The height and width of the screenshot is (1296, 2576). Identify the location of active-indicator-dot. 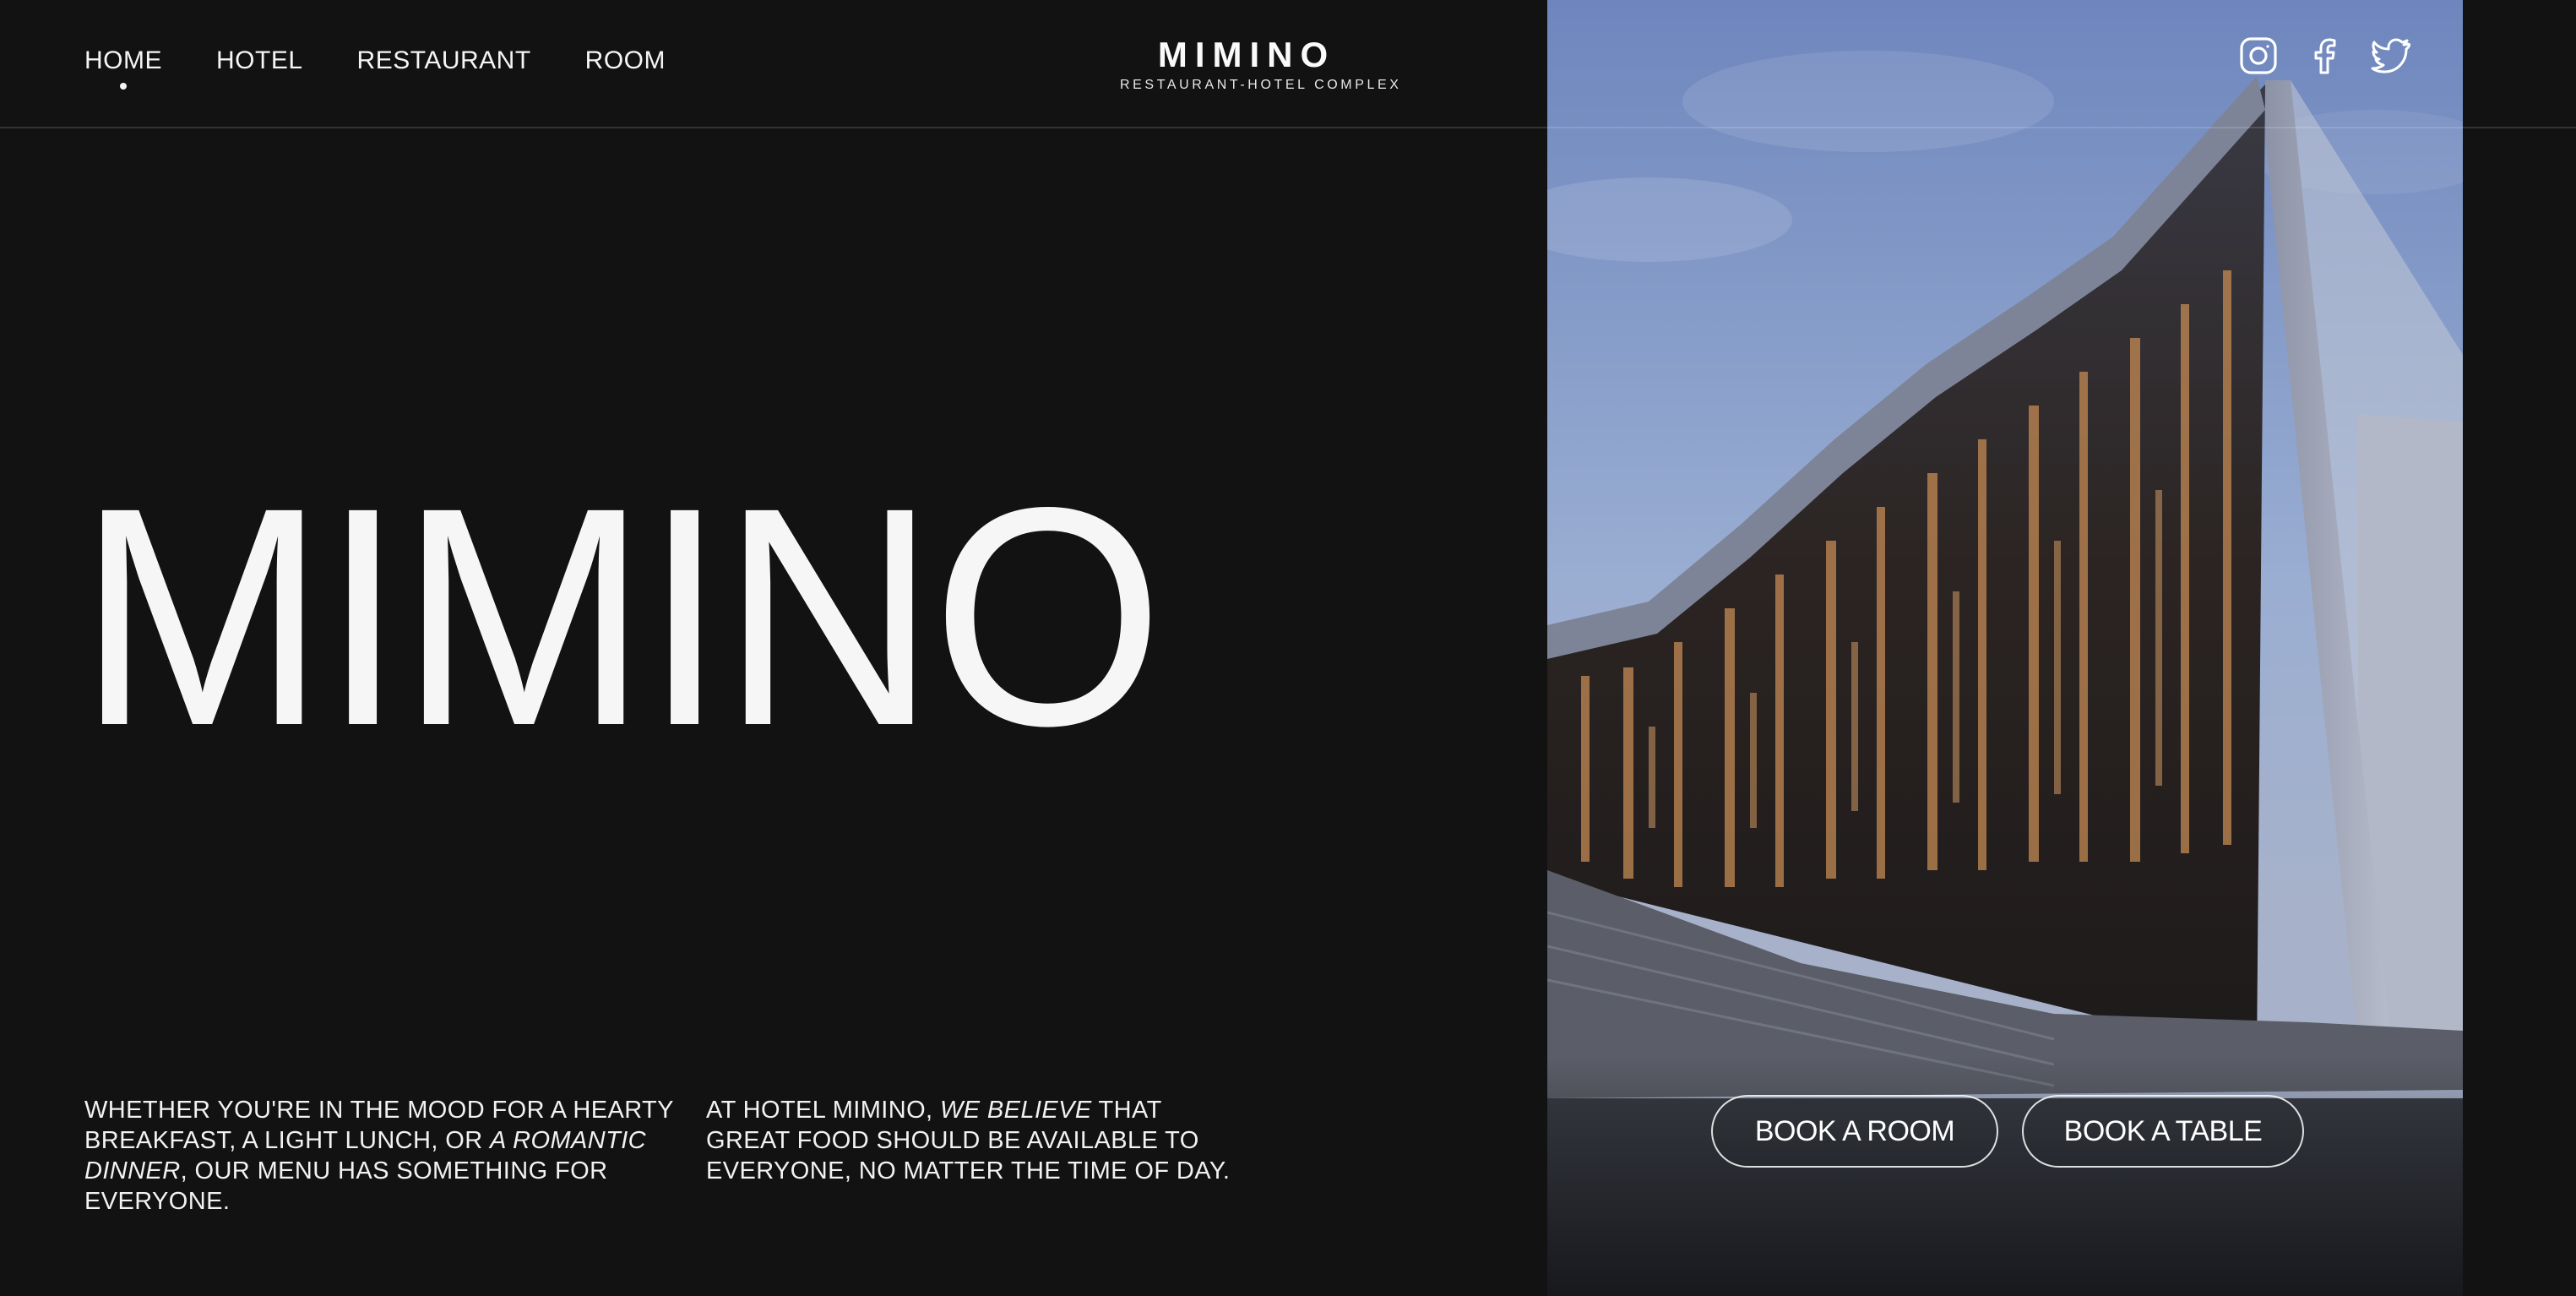
(123, 86).